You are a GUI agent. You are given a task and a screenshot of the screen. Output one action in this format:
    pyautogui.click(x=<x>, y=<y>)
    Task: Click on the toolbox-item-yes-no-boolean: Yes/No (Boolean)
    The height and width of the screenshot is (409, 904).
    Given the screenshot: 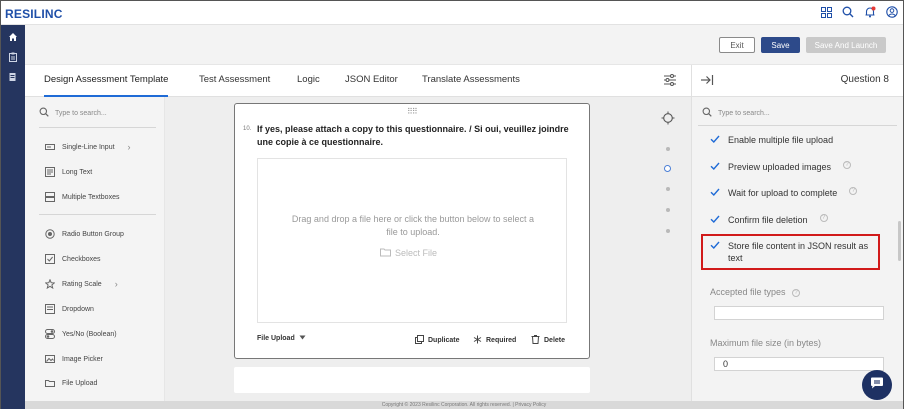 What is the action you would take?
    pyautogui.click(x=81, y=334)
    